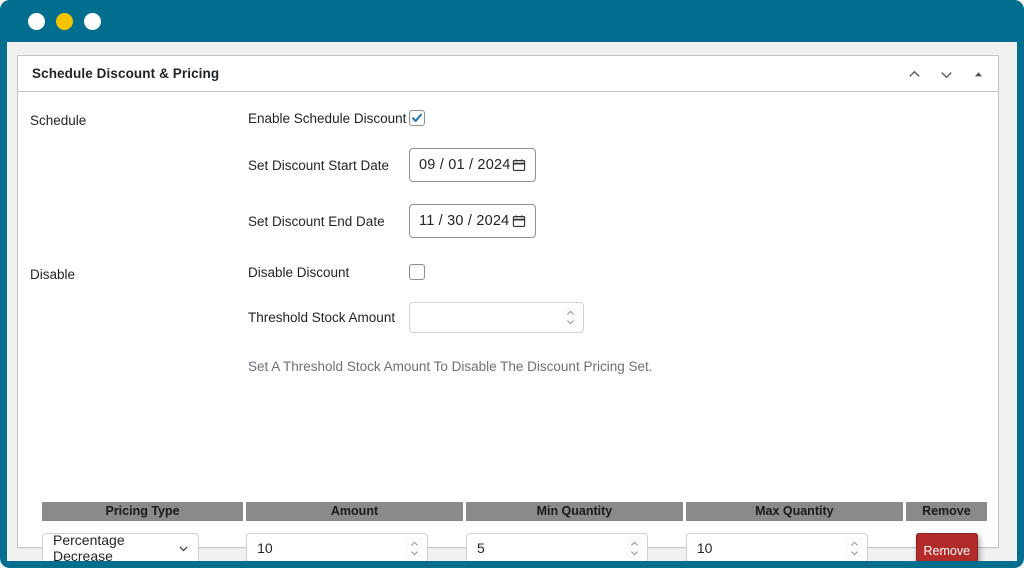 This screenshot has width=1024, height=568. What do you see at coordinates (508, 74) in the screenshot?
I see `panel-header: Schedule Discount & Pricing` at bounding box center [508, 74].